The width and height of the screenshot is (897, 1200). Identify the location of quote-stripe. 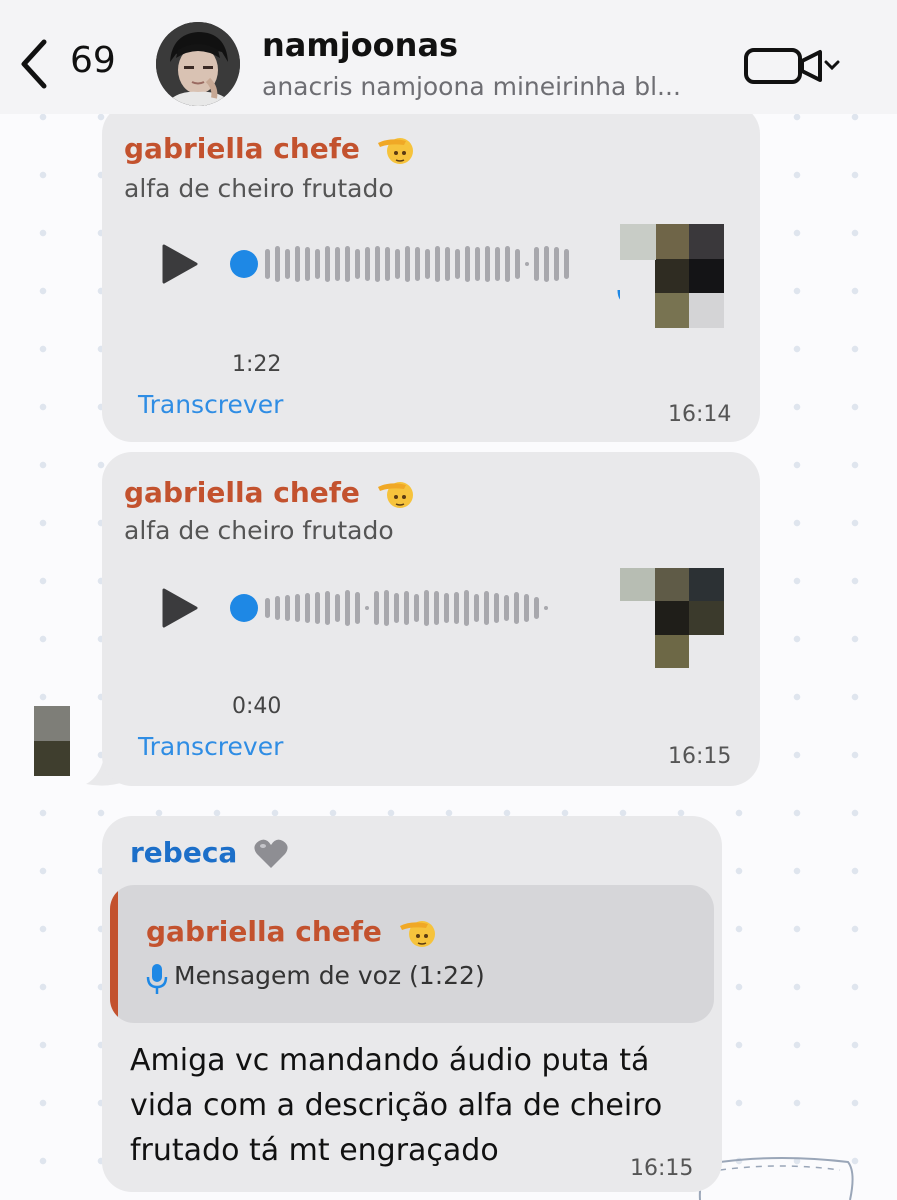
(114, 954).